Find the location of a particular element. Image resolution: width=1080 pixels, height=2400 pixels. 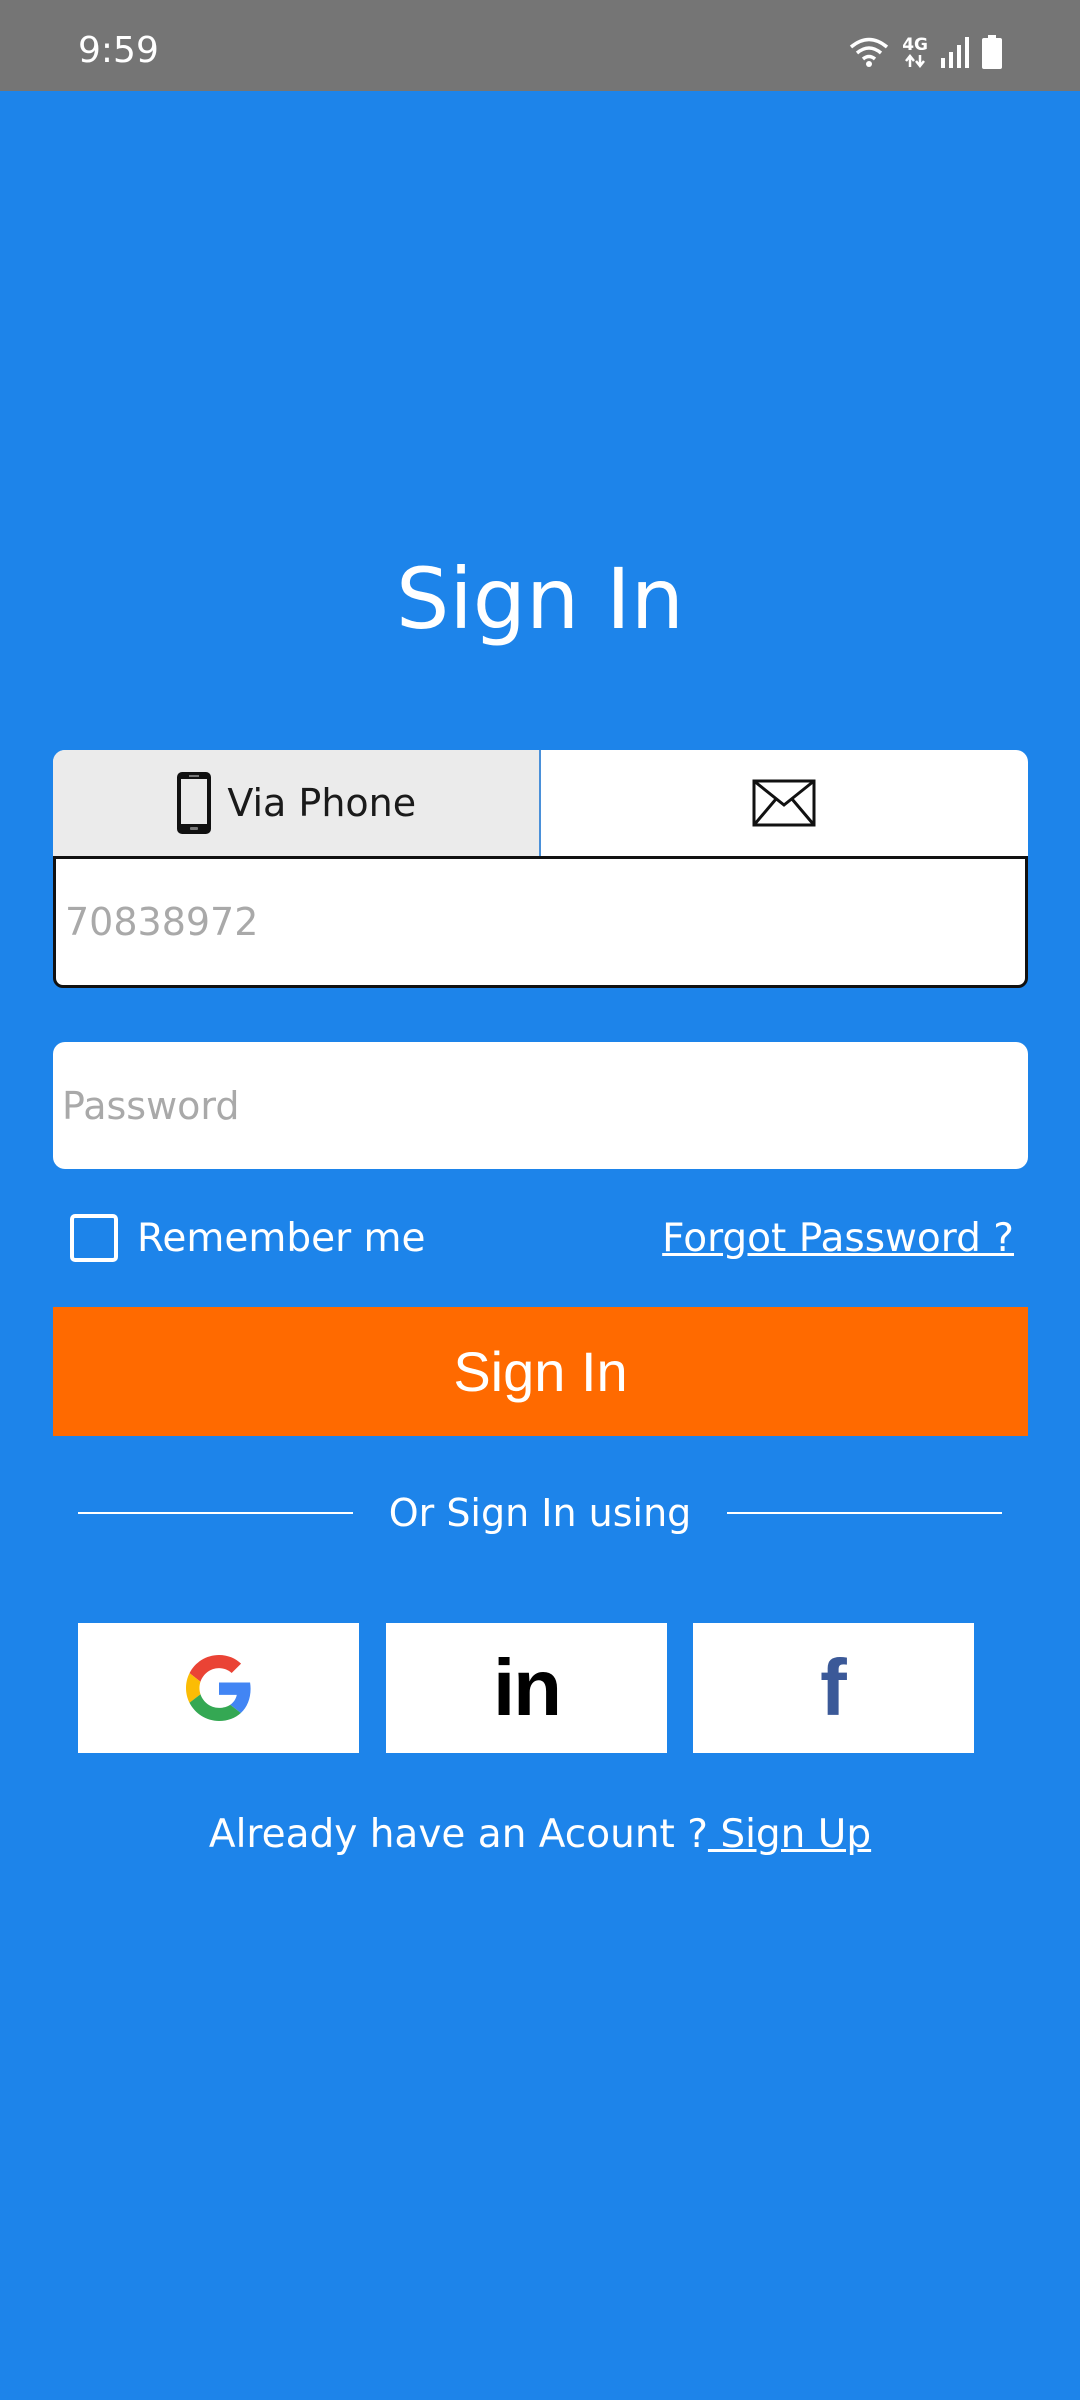

google-icon is located at coordinates (218, 1688).